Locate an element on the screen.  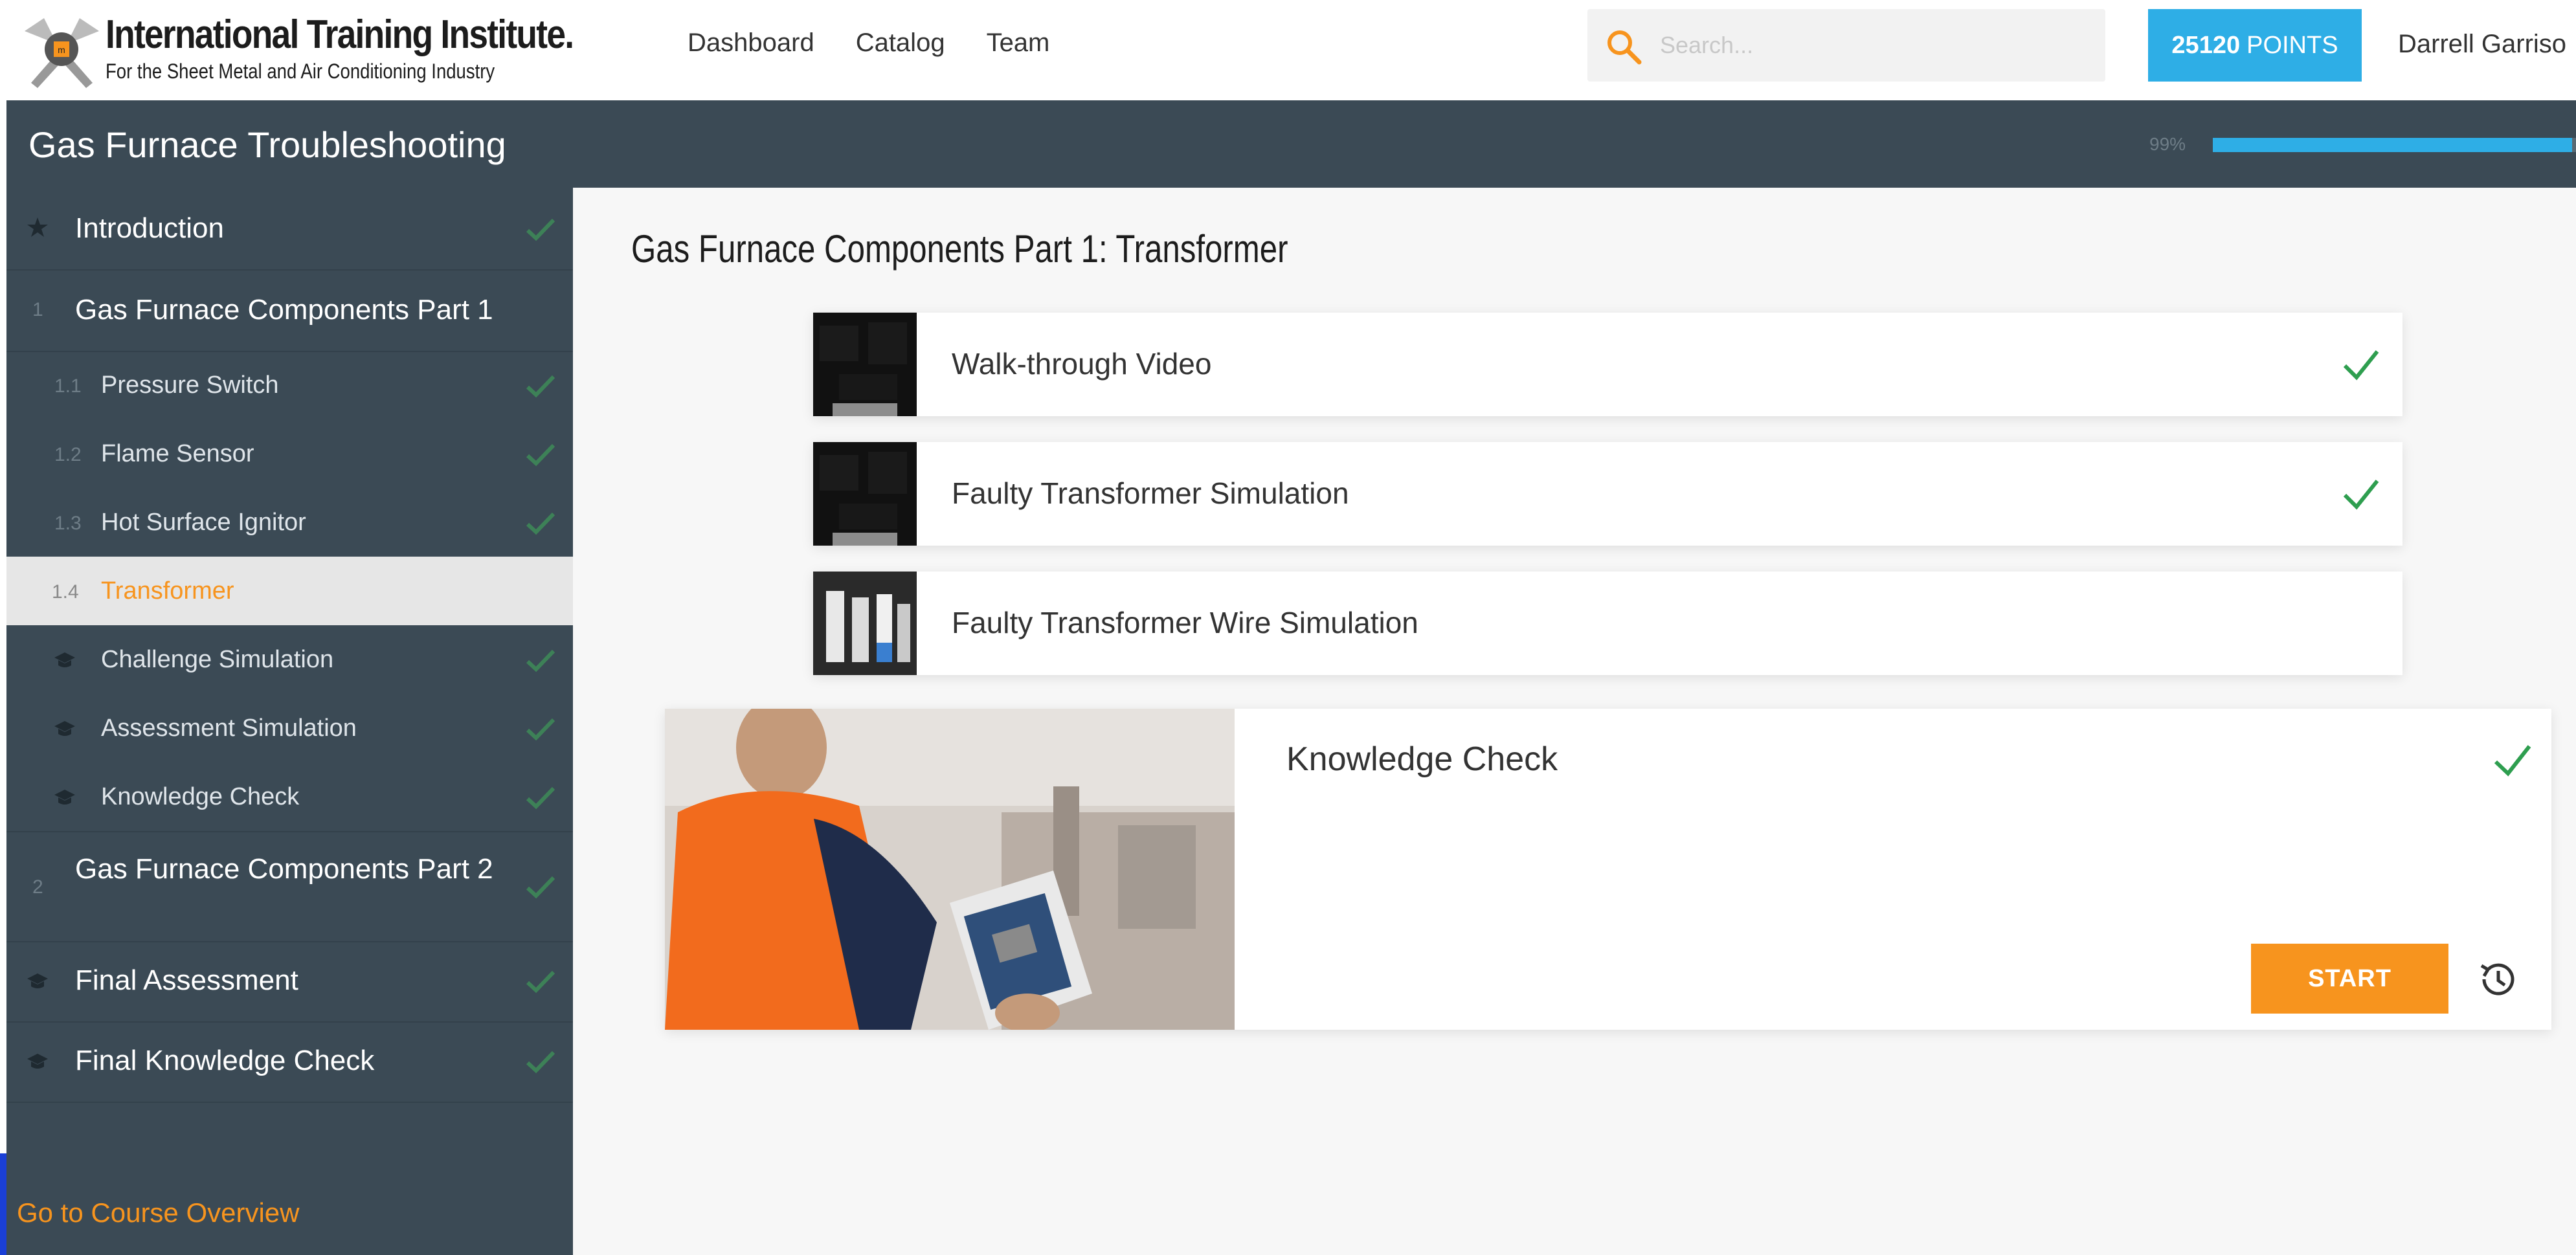
sidebar-item-label: Flame Sensor is located at coordinates (178, 454).